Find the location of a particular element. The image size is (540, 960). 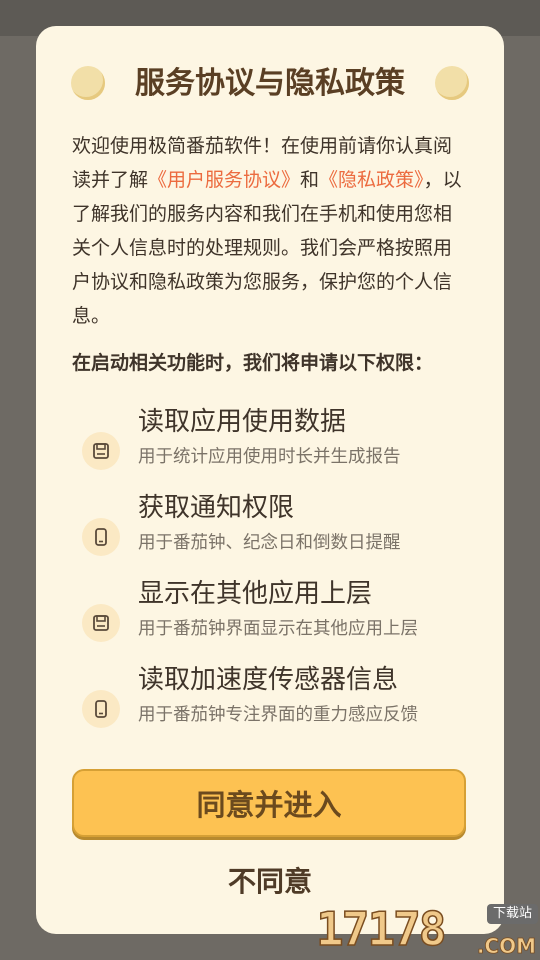

watermark-logo: 17178 下载站 .COM is located at coordinates (427, 929).